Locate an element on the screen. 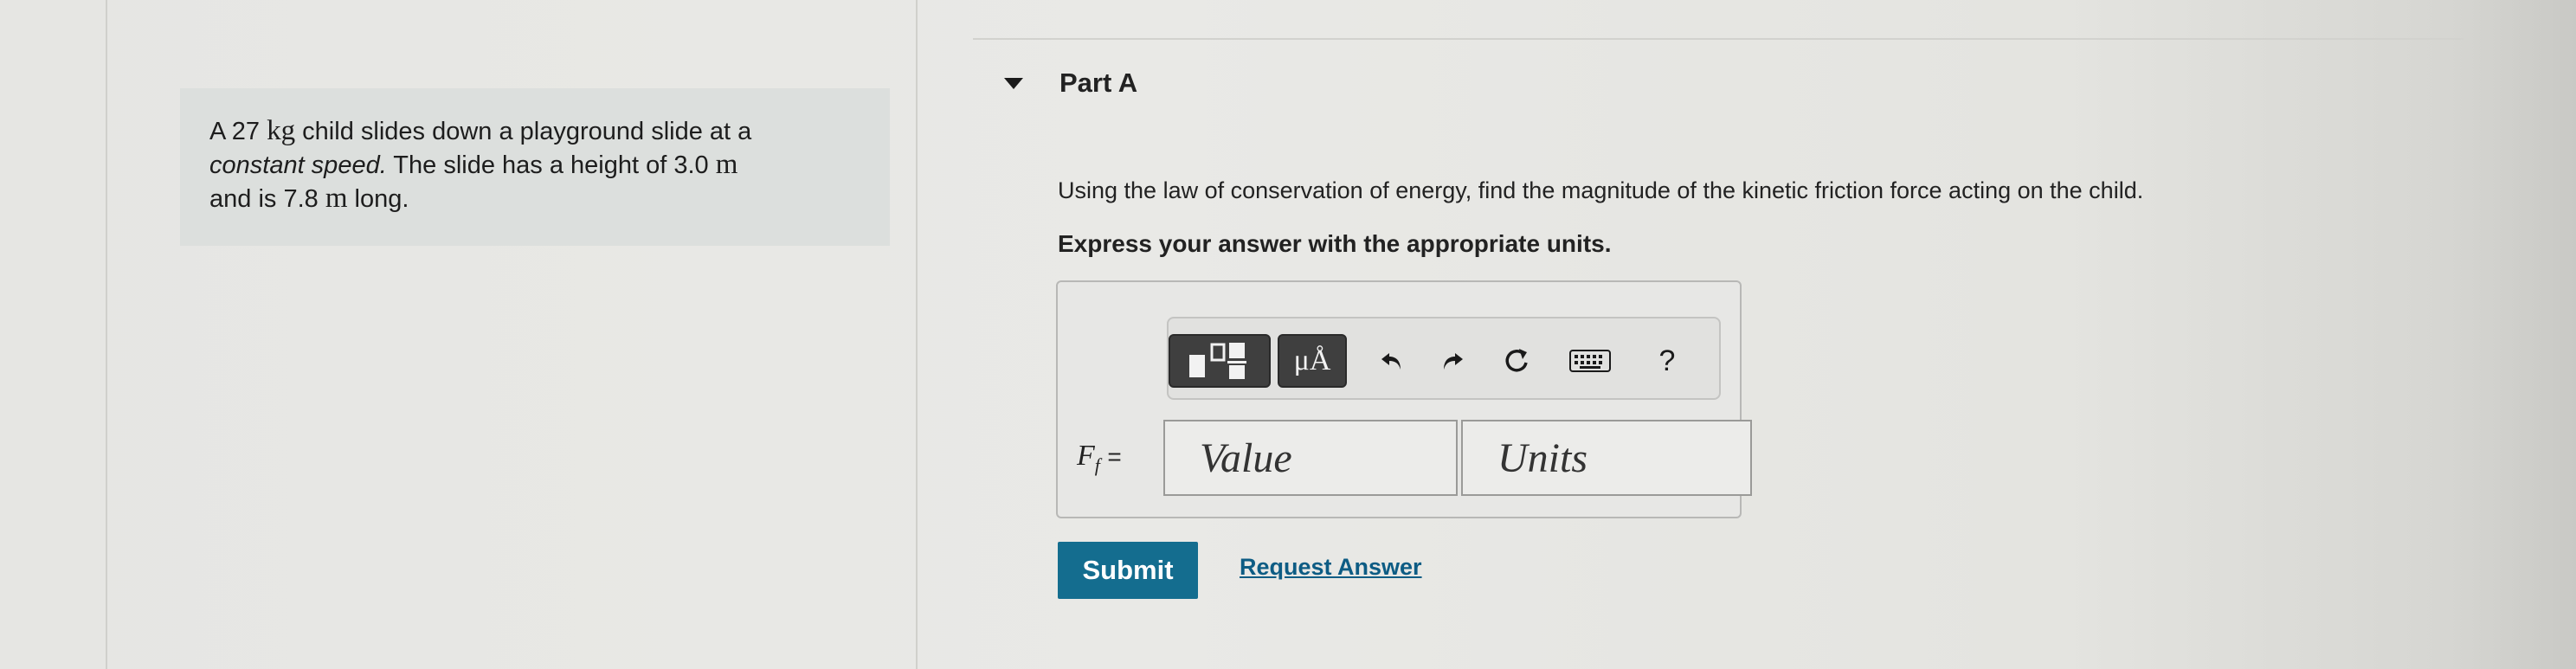  problem-text: A 27 is located at coordinates (238, 131).